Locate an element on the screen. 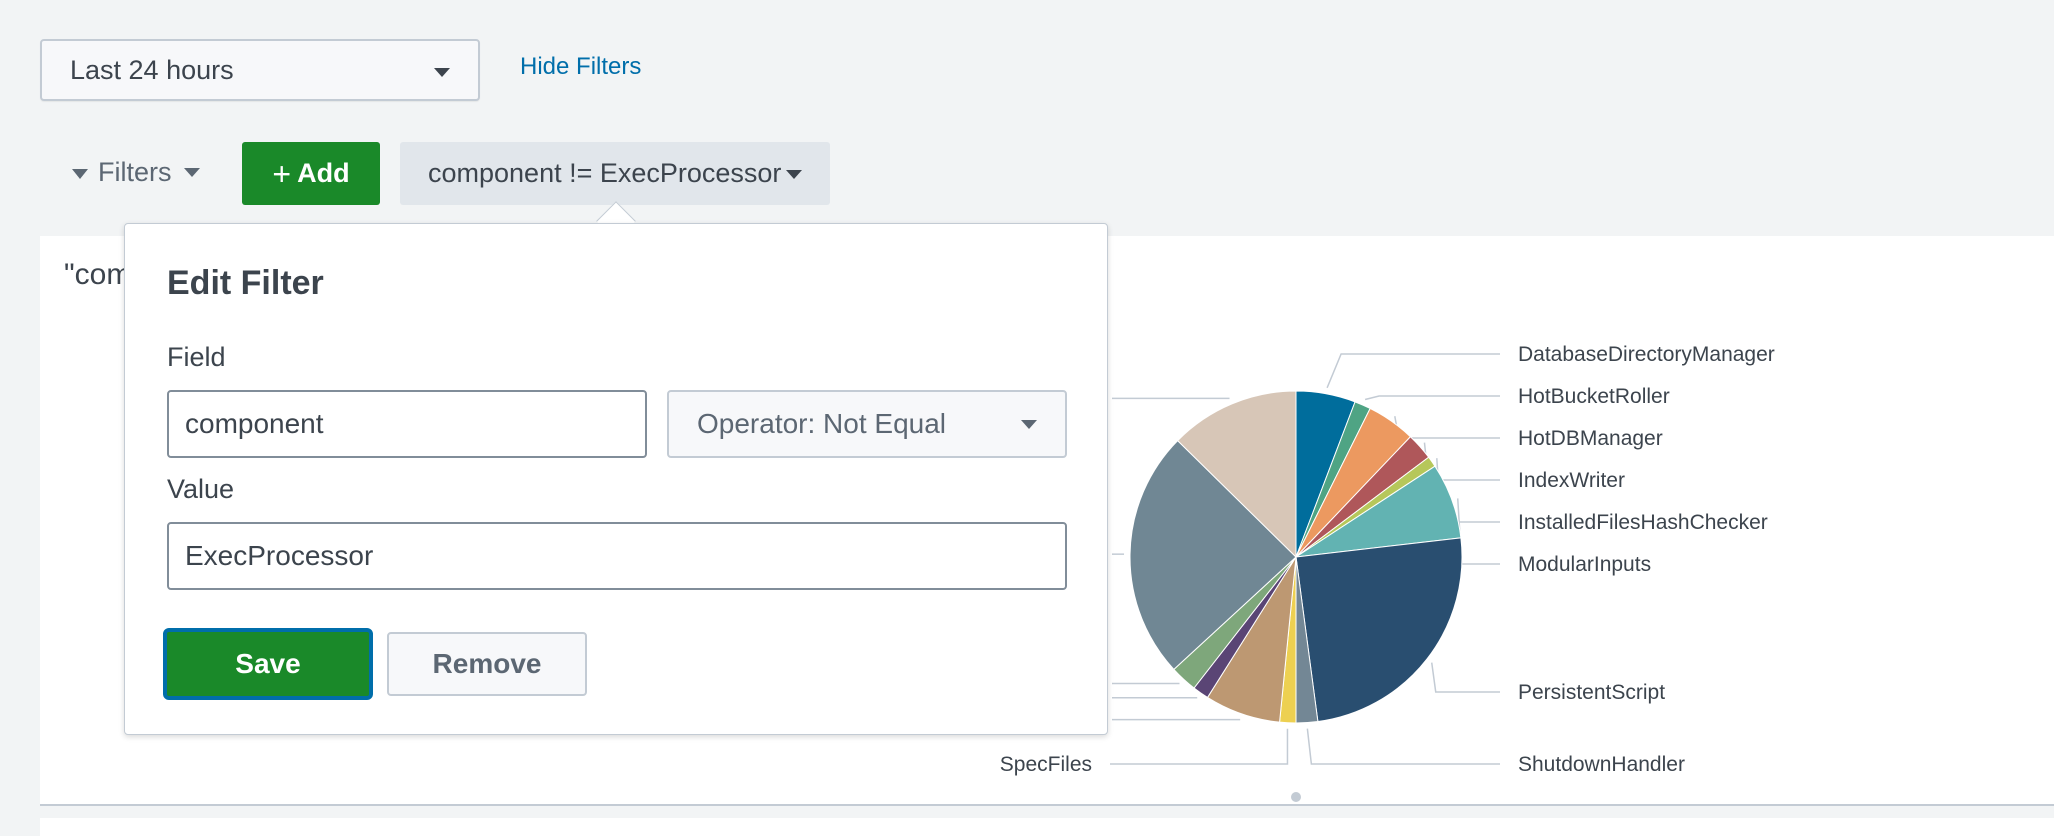 Image resolution: width=2054 pixels, height=836 pixels. popover-title: Edit Filter is located at coordinates (245, 283).